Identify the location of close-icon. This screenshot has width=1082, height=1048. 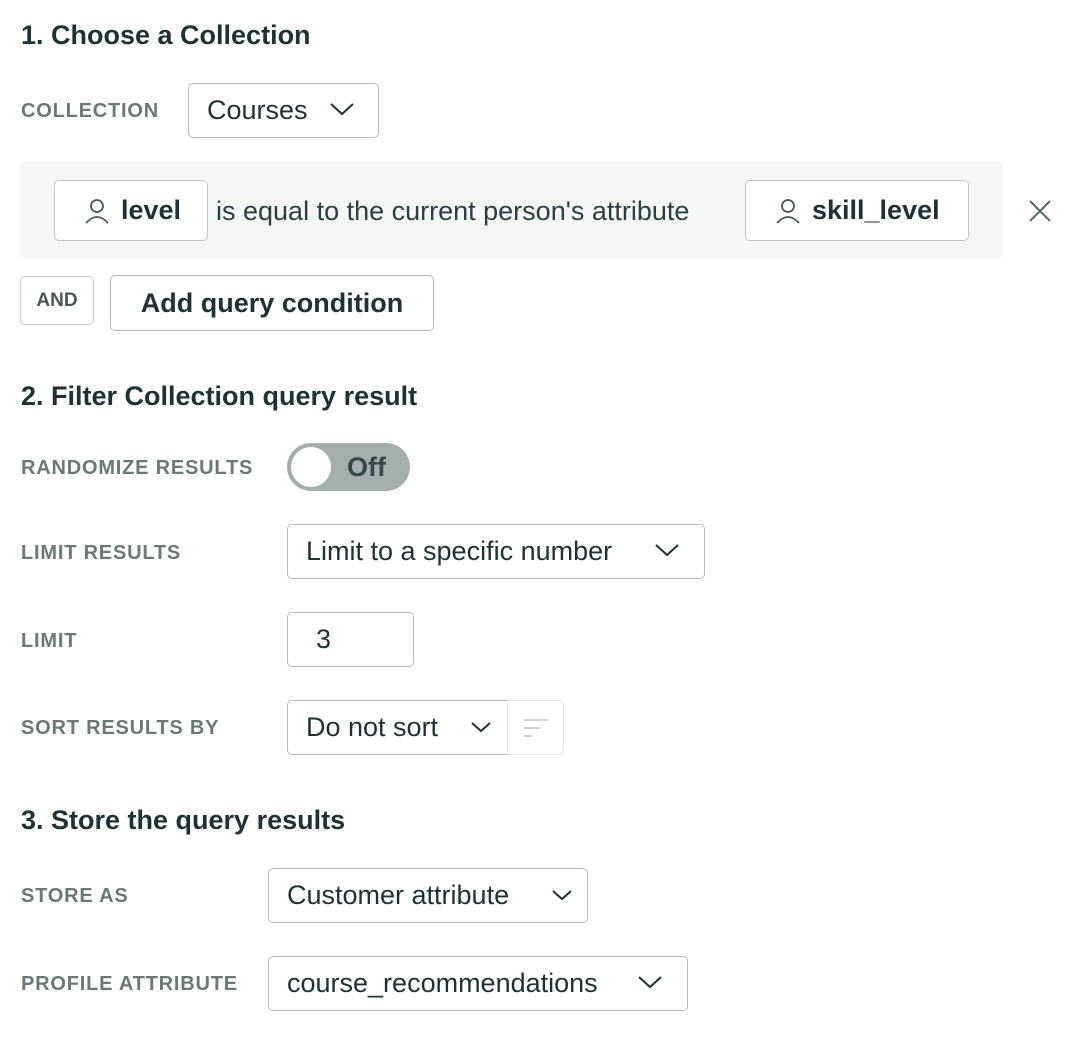
(1040, 211).